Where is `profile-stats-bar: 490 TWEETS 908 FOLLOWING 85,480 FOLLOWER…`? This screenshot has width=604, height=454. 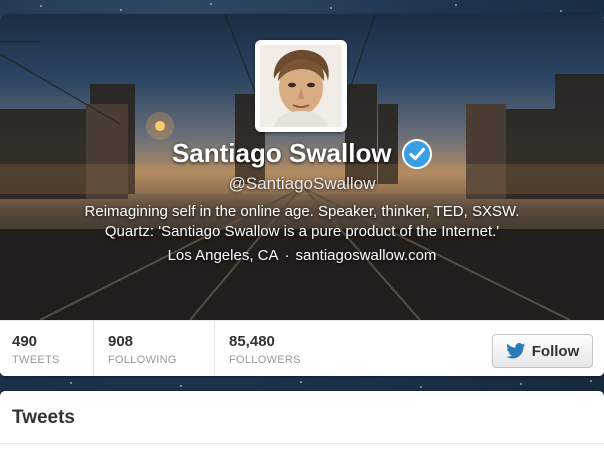 profile-stats-bar: 490 TWEETS 908 FOLLOWING 85,480 FOLLOWER… is located at coordinates (302, 348).